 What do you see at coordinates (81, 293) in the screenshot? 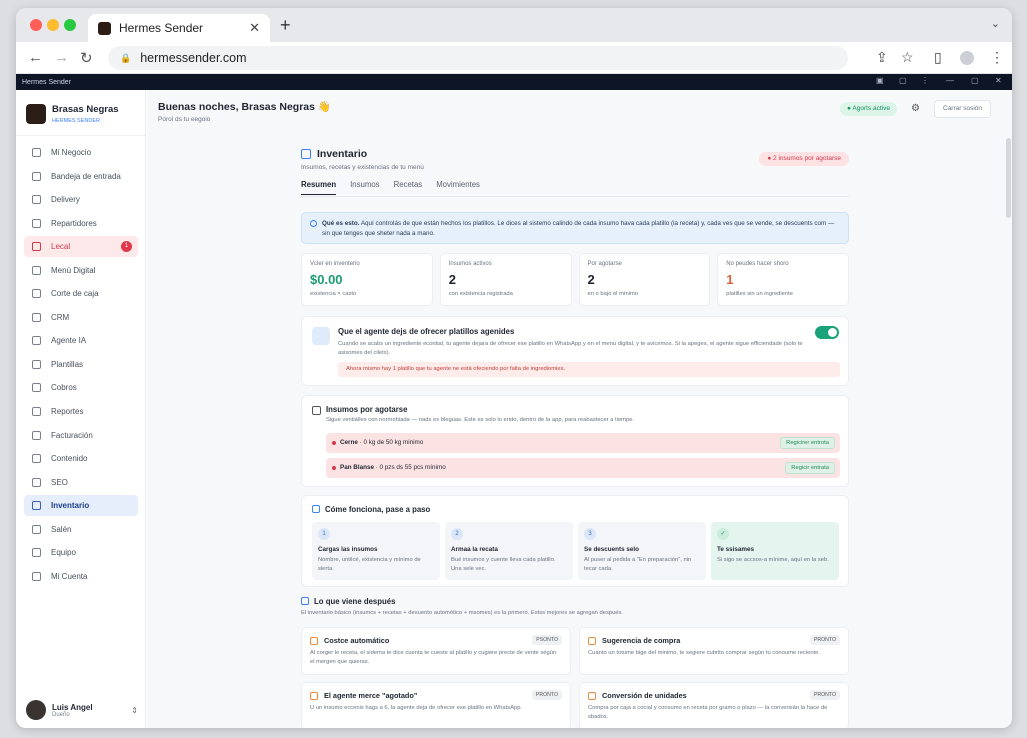
I see `sidebar-item-corte-caja: Corte de caja` at bounding box center [81, 293].